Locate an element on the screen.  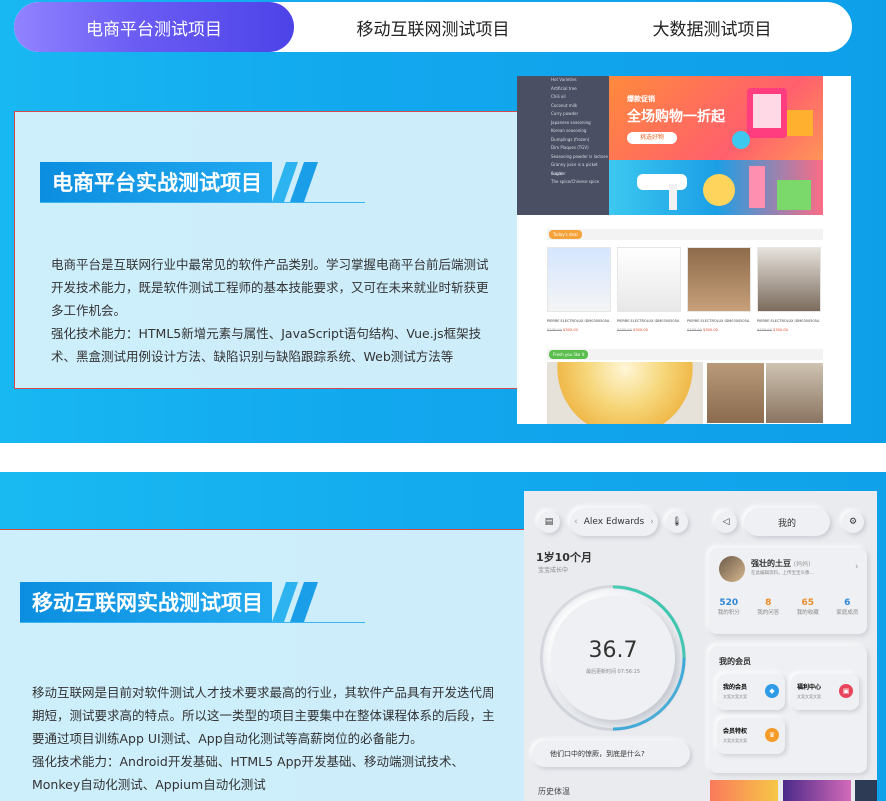
member-card: 福利中心 文案文案文案 ▣ is located at coordinates (825, 692).